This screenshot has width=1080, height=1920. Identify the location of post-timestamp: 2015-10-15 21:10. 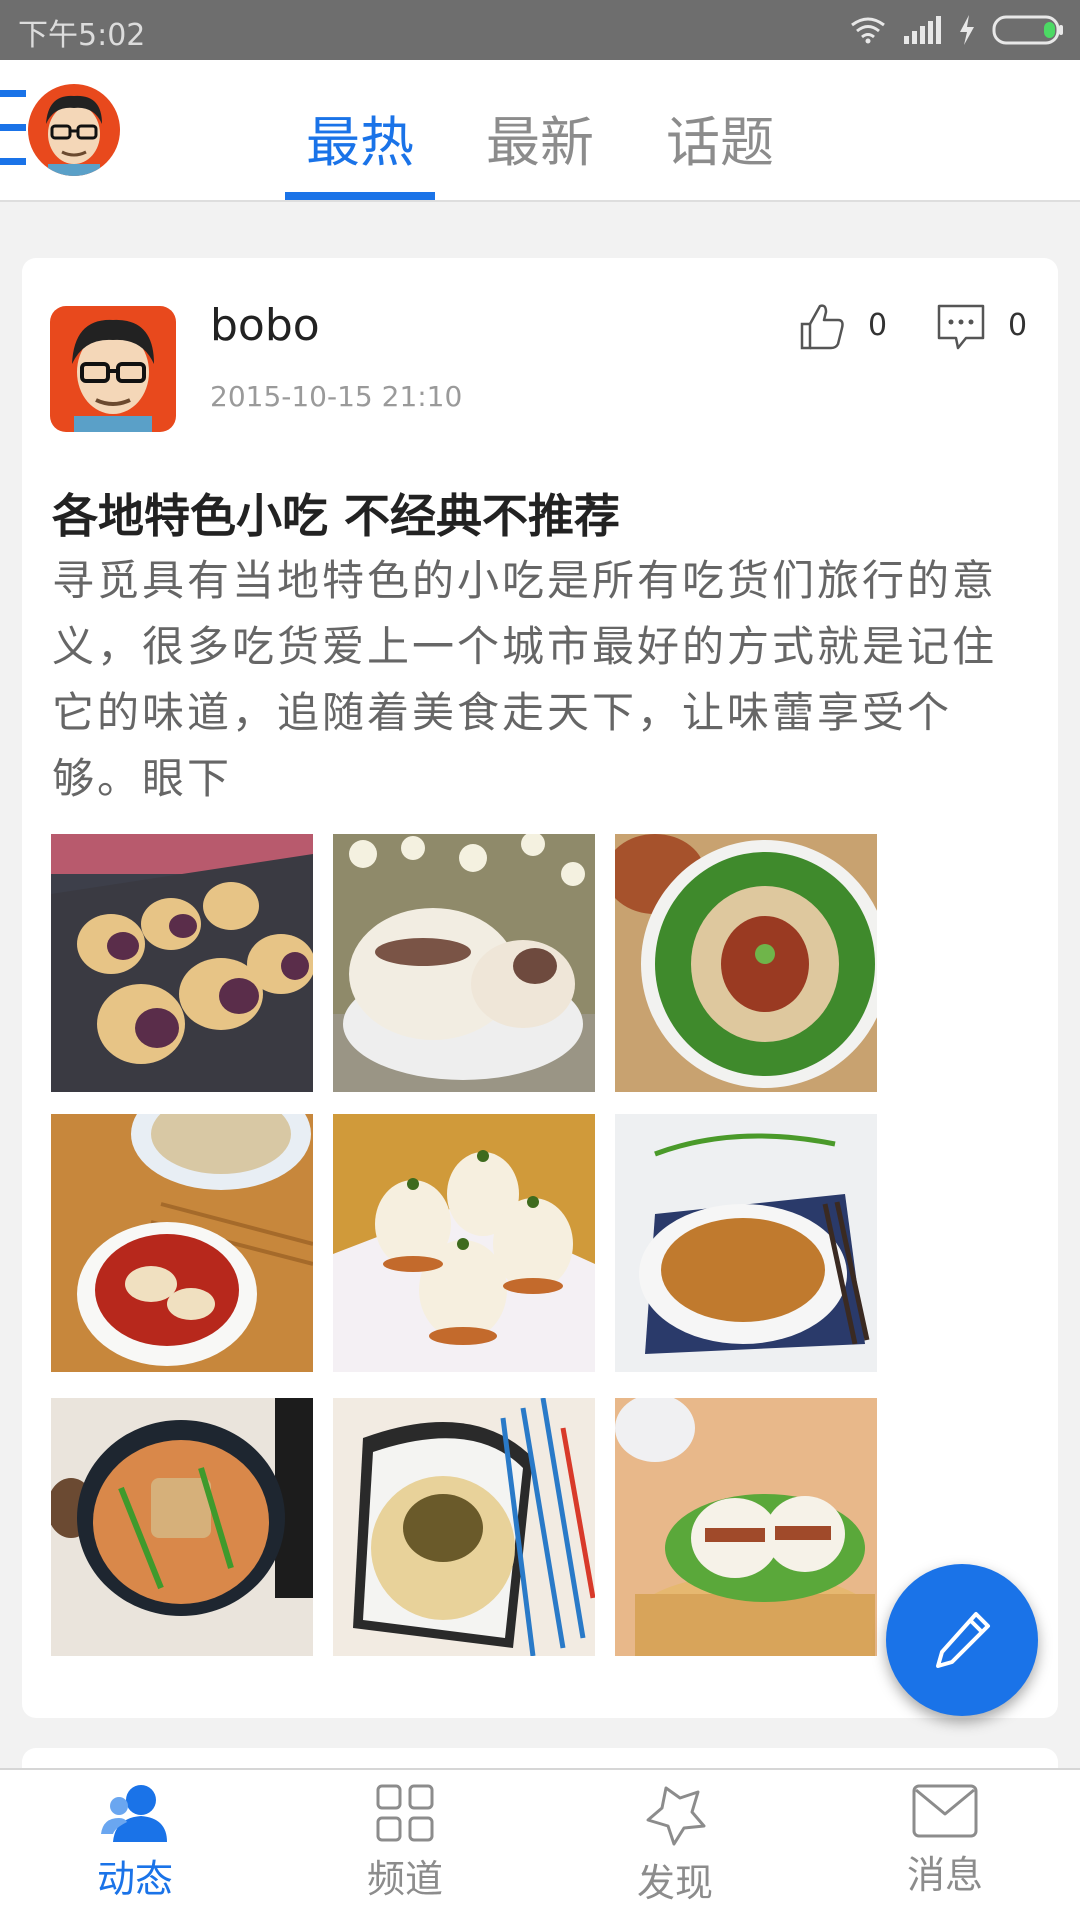
(336, 396).